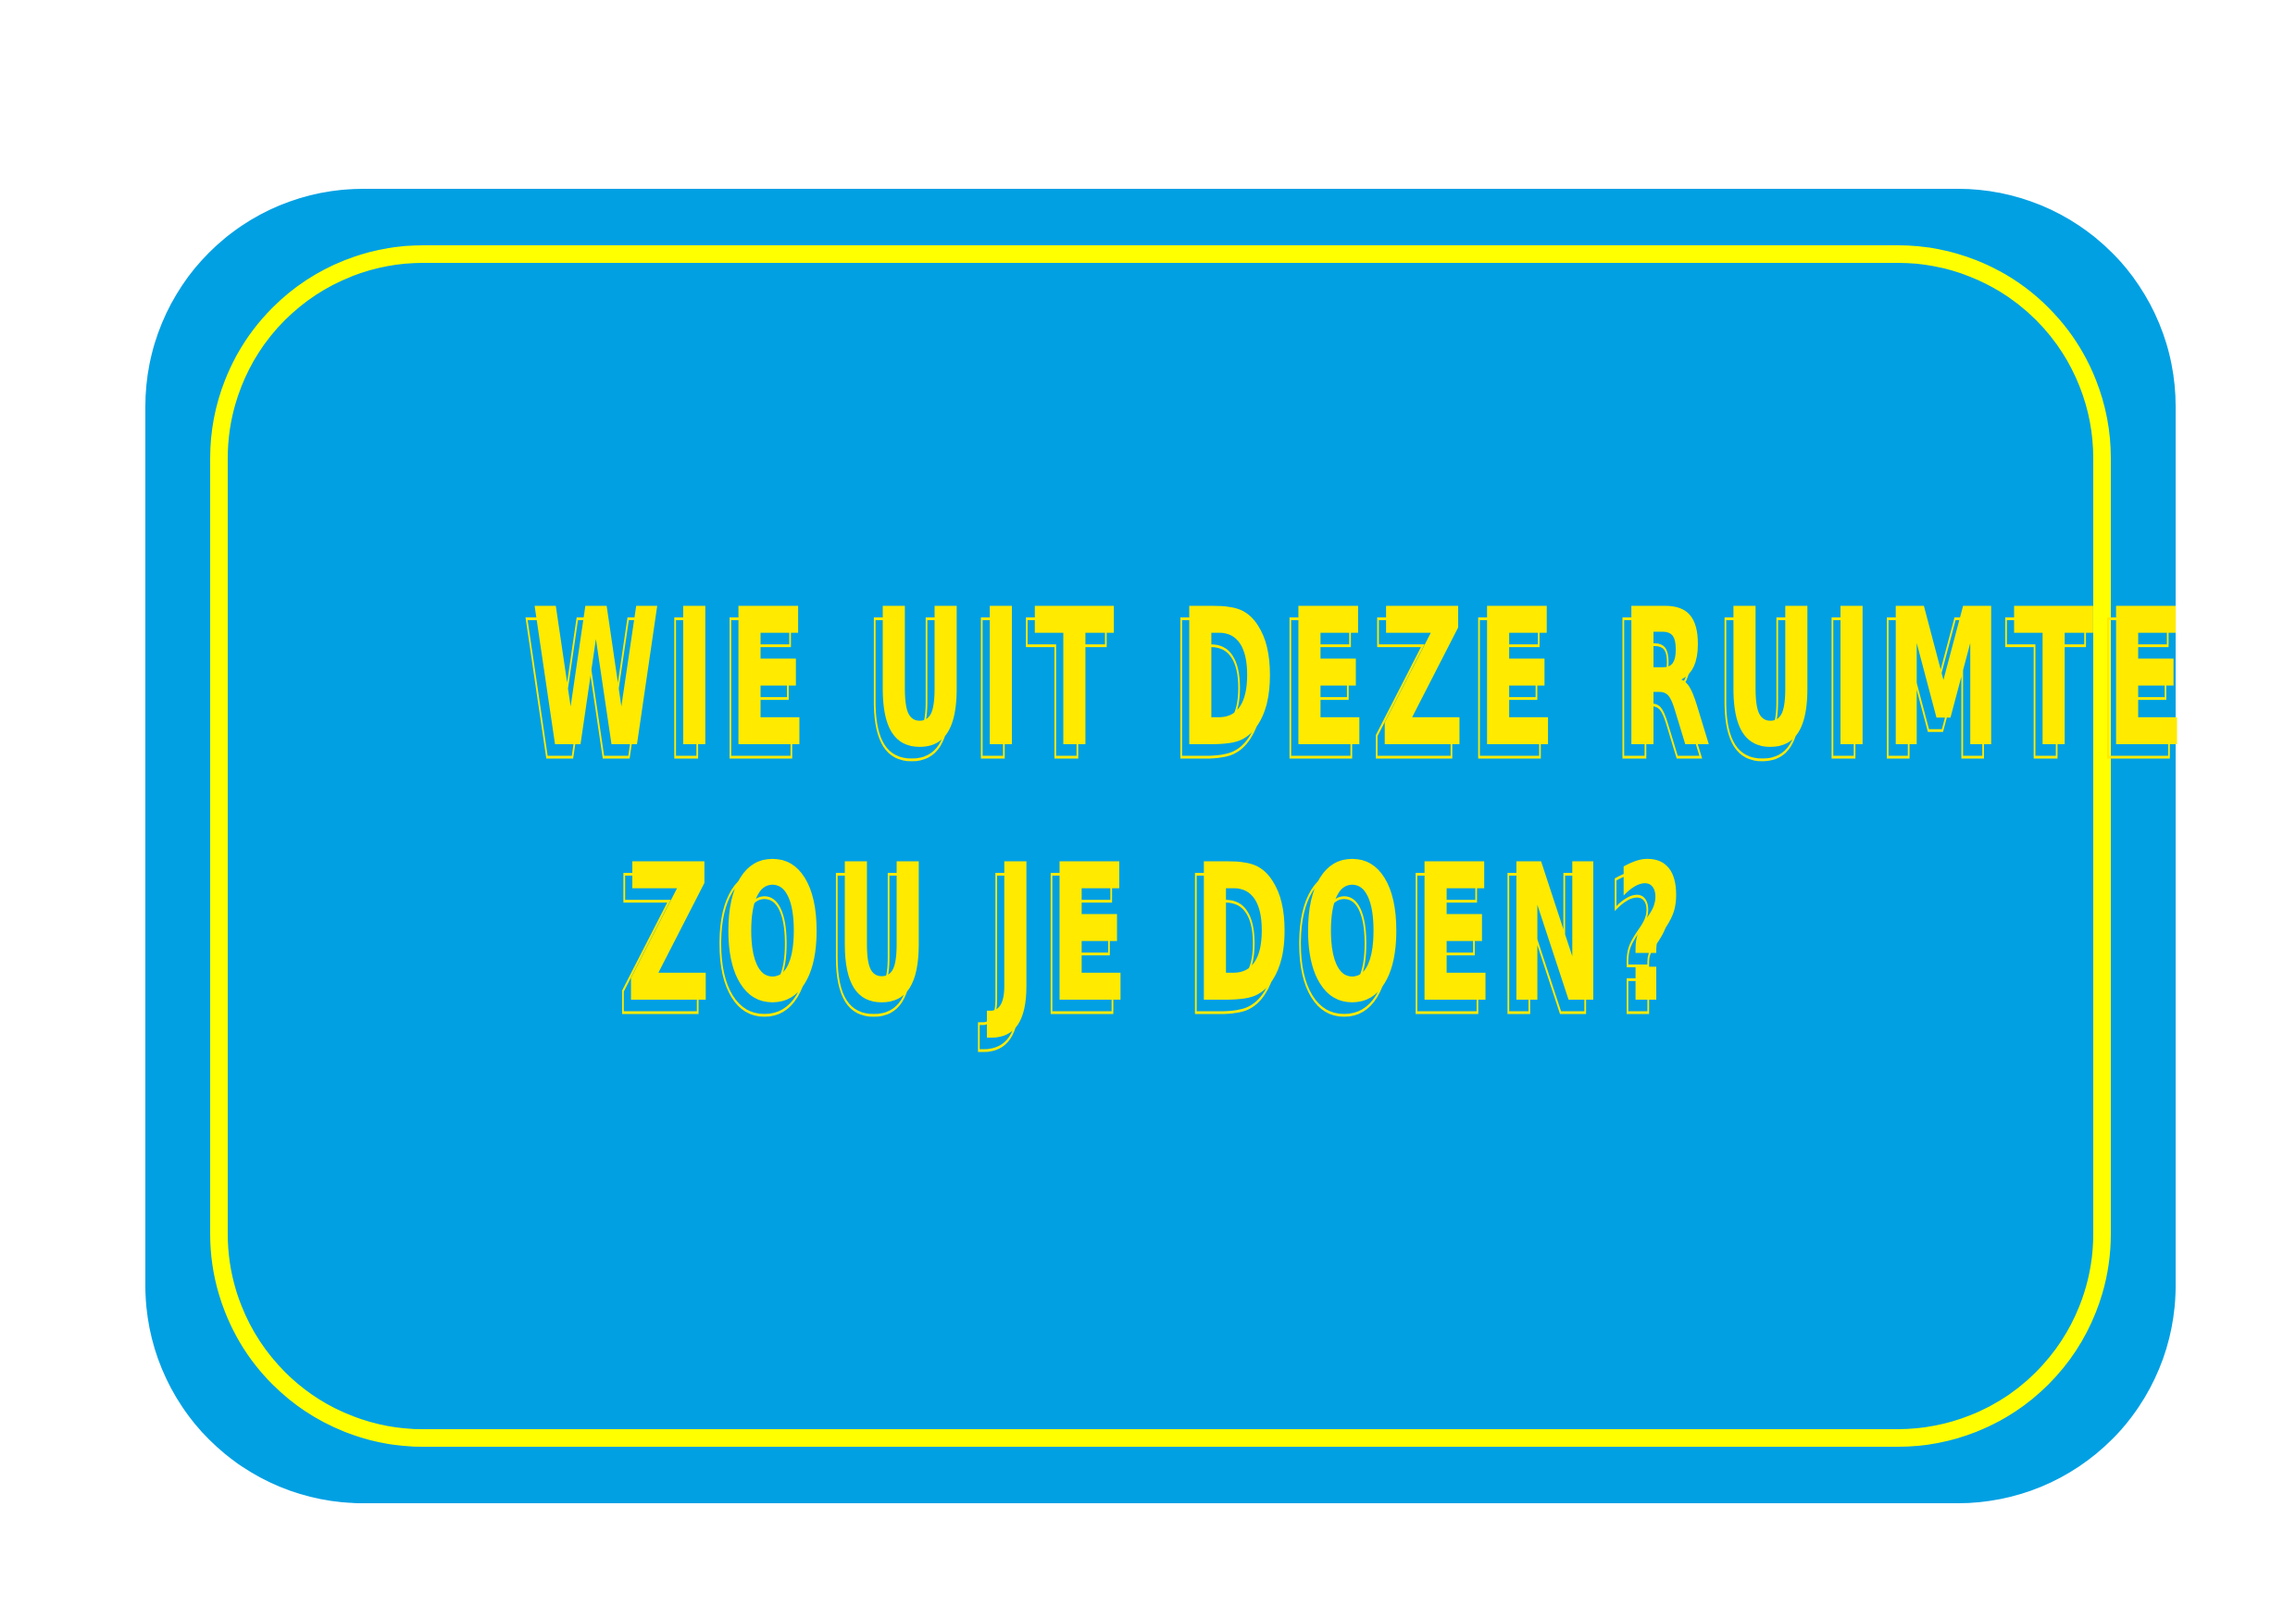 The image size is (2296, 1618). I want to click on question-line-1: WIE UIT DEZE RUIMTE, so click(1364, 679).